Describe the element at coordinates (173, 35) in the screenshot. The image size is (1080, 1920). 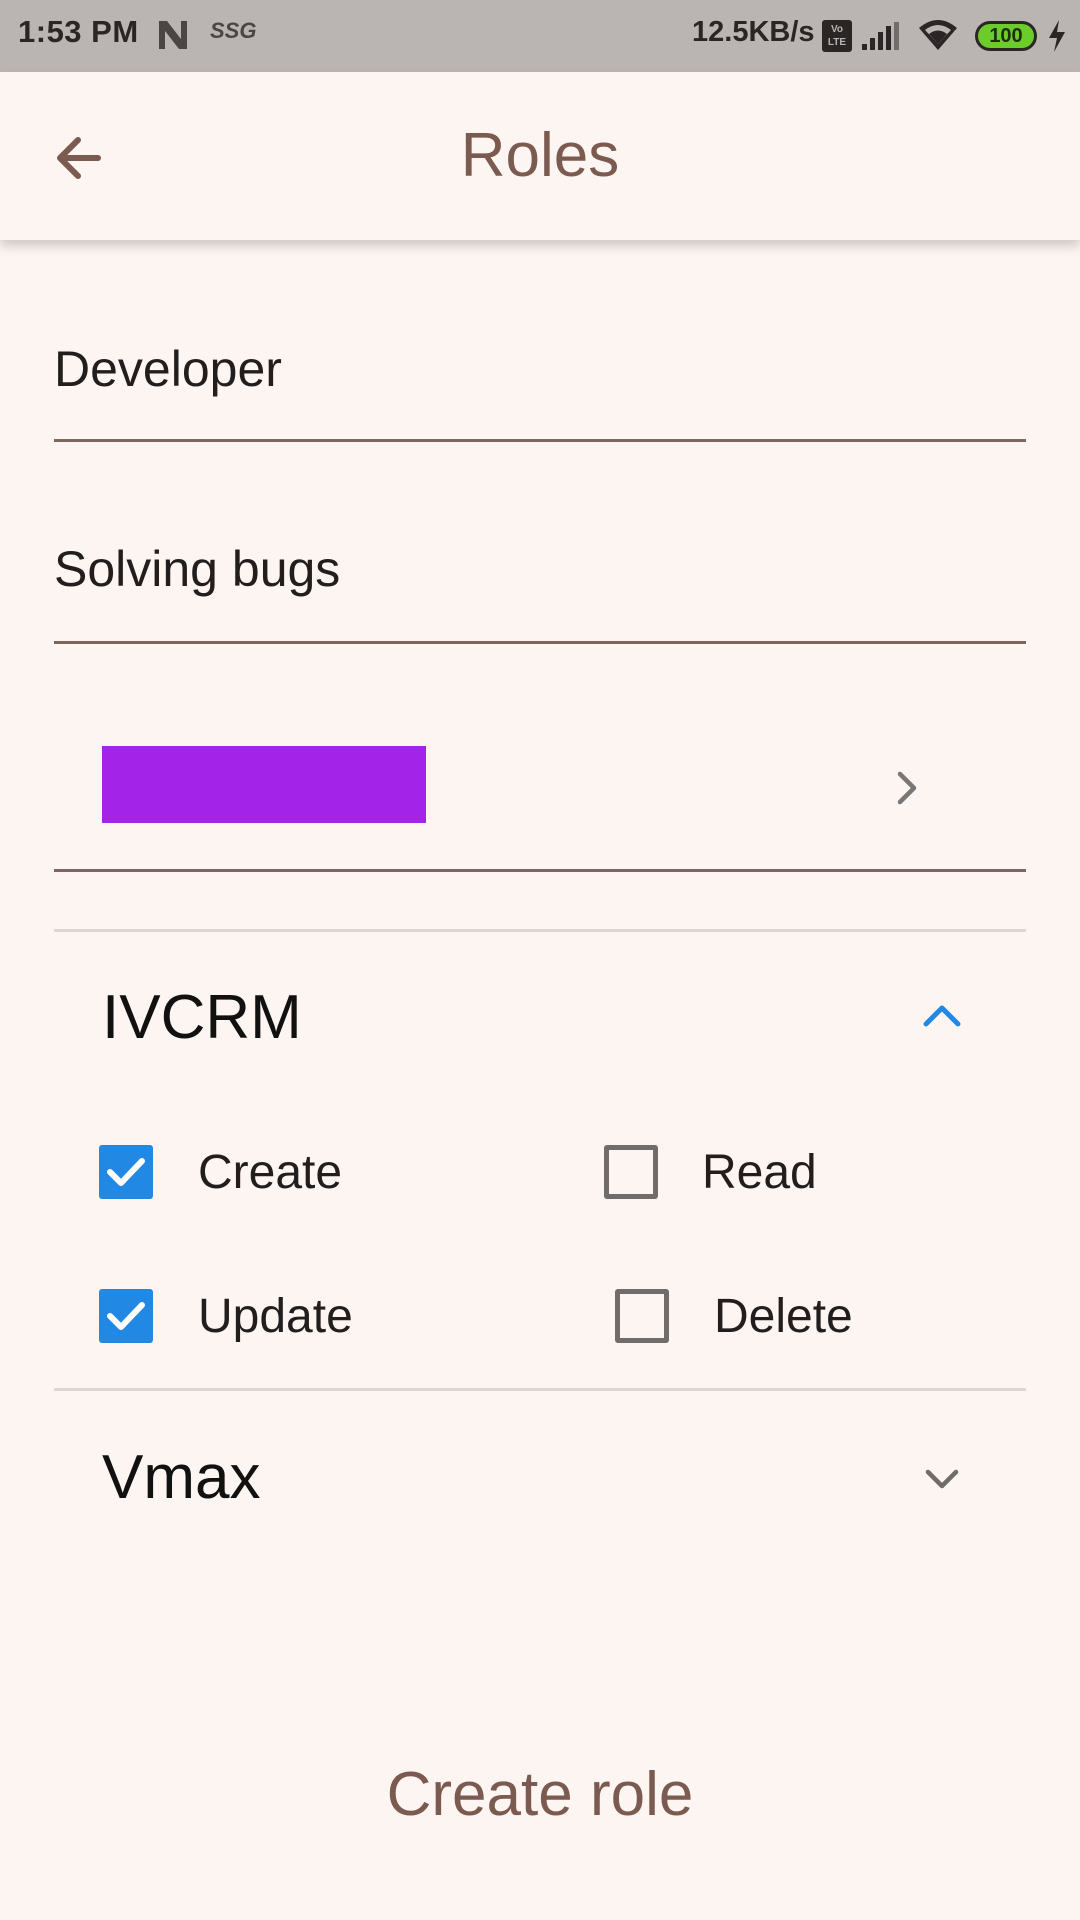
I see `n-notification-icon` at that location.